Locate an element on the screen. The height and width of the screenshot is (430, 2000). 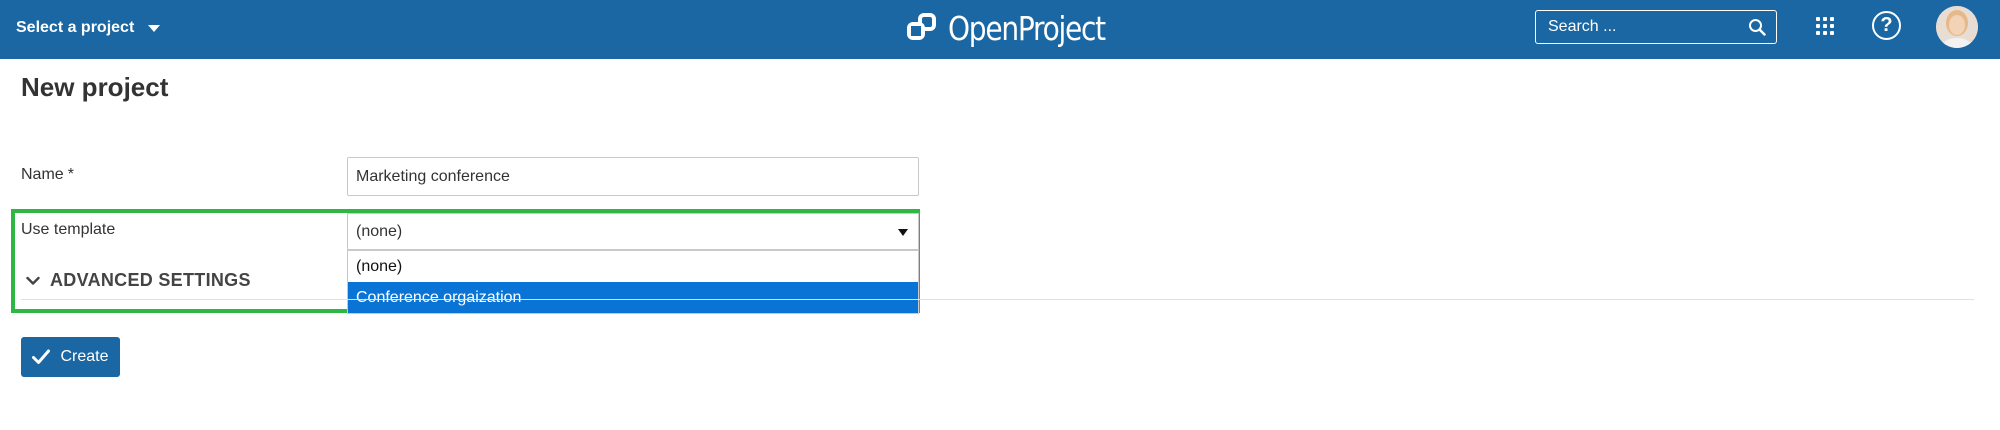
template-option-conference: Conference orgaization is located at coordinates (633, 297).